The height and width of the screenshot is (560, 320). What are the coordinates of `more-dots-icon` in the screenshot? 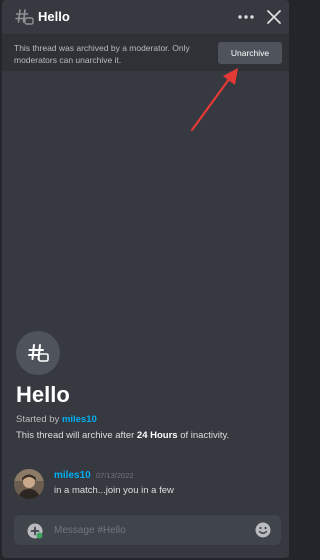 It's located at (246, 17).